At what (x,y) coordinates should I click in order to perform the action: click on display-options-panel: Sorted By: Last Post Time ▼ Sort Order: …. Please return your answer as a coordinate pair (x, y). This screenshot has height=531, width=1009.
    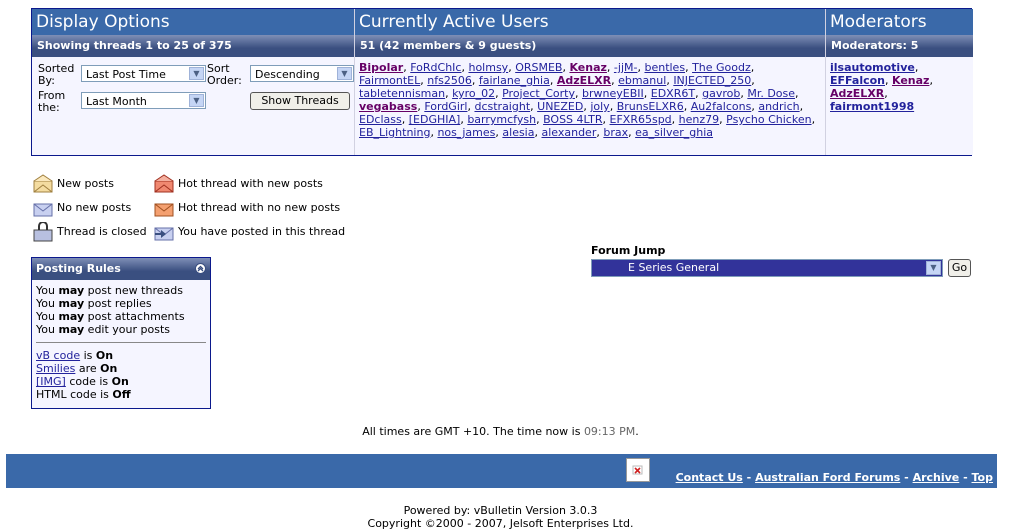
    Looking at the image, I should click on (193, 106).